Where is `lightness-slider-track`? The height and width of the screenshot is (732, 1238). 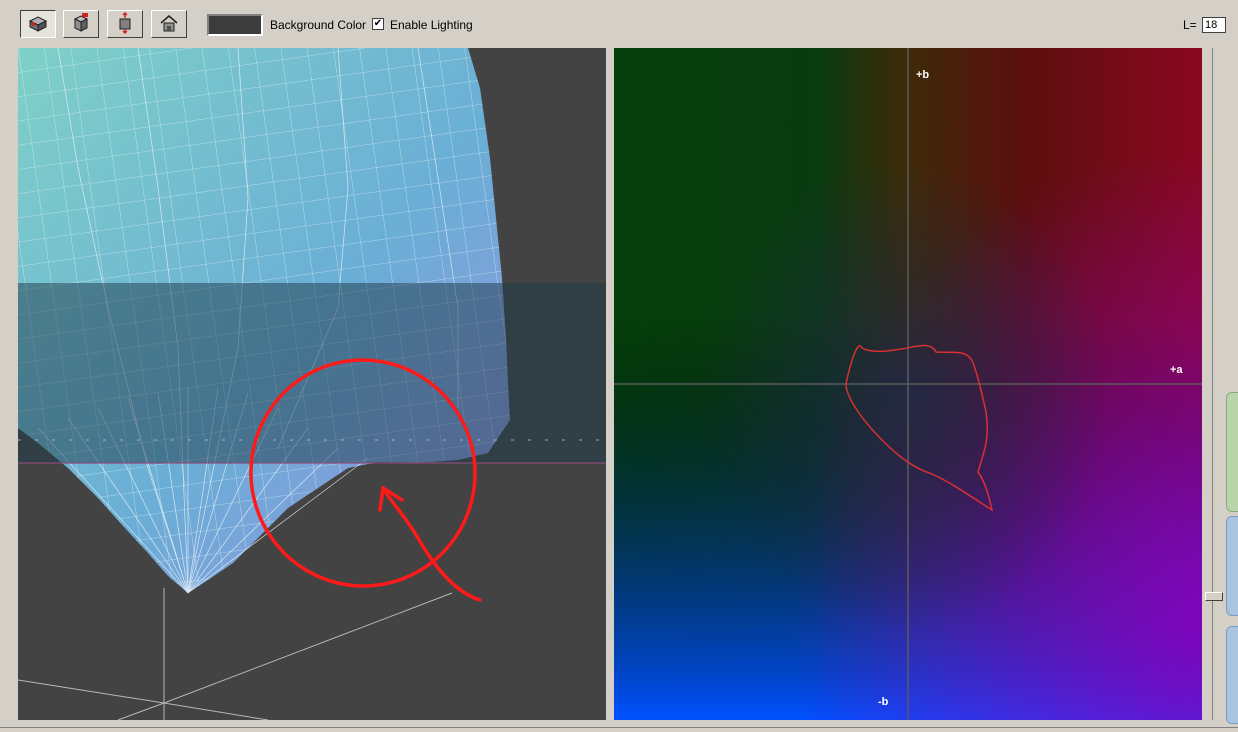 lightness-slider-track is located at coordinates (1217, 384).